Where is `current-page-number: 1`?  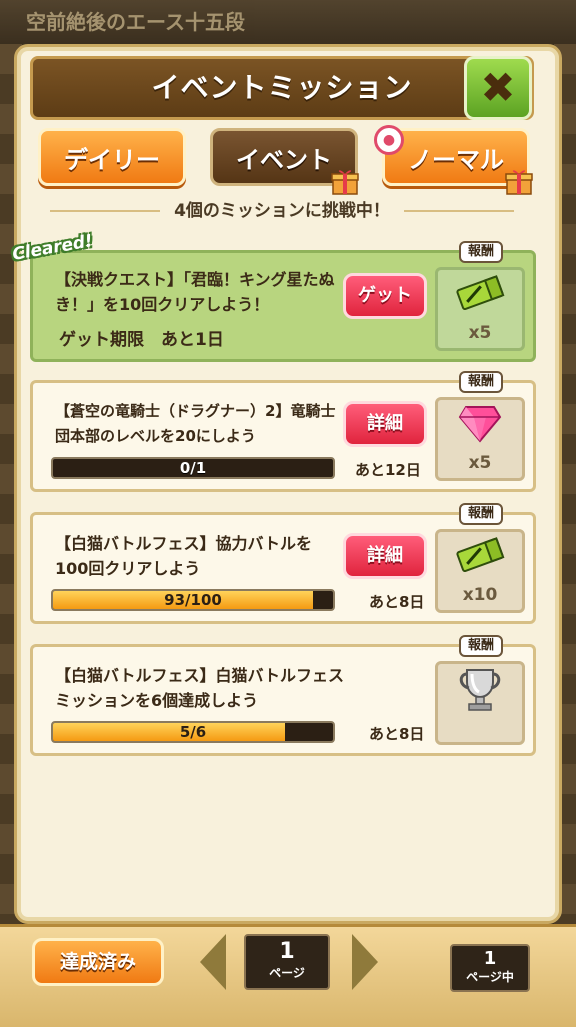
current-page-number: 1 is located at coordinates (287, 951).